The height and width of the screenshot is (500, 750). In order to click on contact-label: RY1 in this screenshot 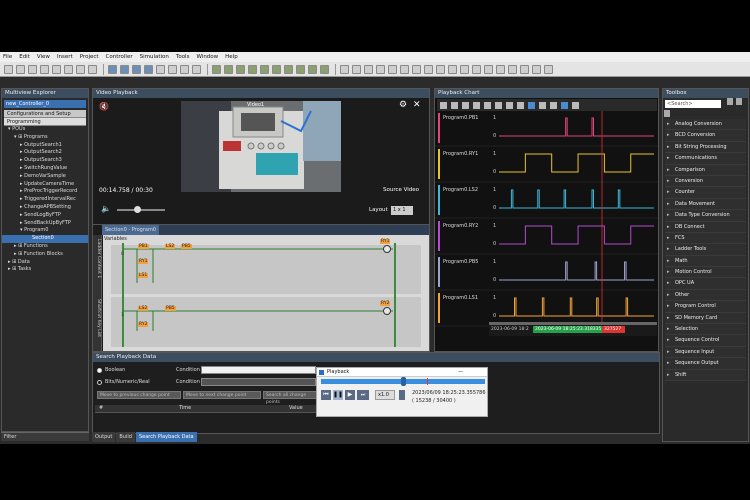, I will do `click(143, 261)`.